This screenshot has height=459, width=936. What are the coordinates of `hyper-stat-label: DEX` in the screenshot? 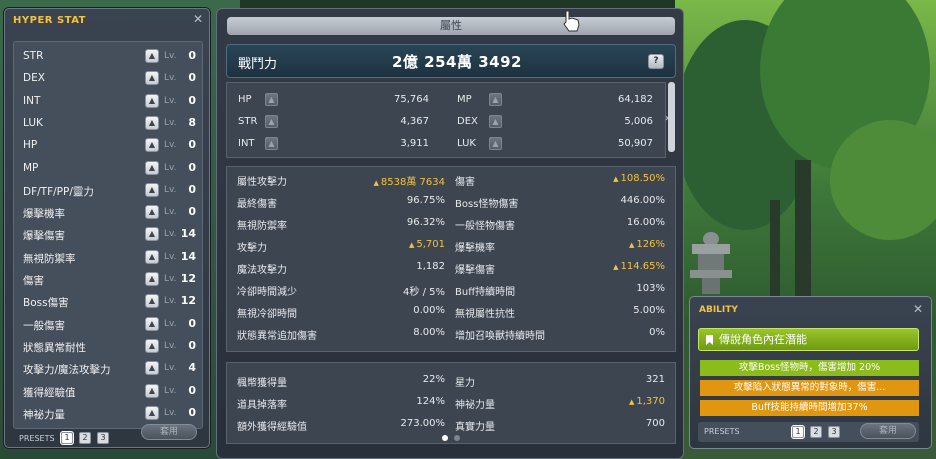 It's located at (34, 78).